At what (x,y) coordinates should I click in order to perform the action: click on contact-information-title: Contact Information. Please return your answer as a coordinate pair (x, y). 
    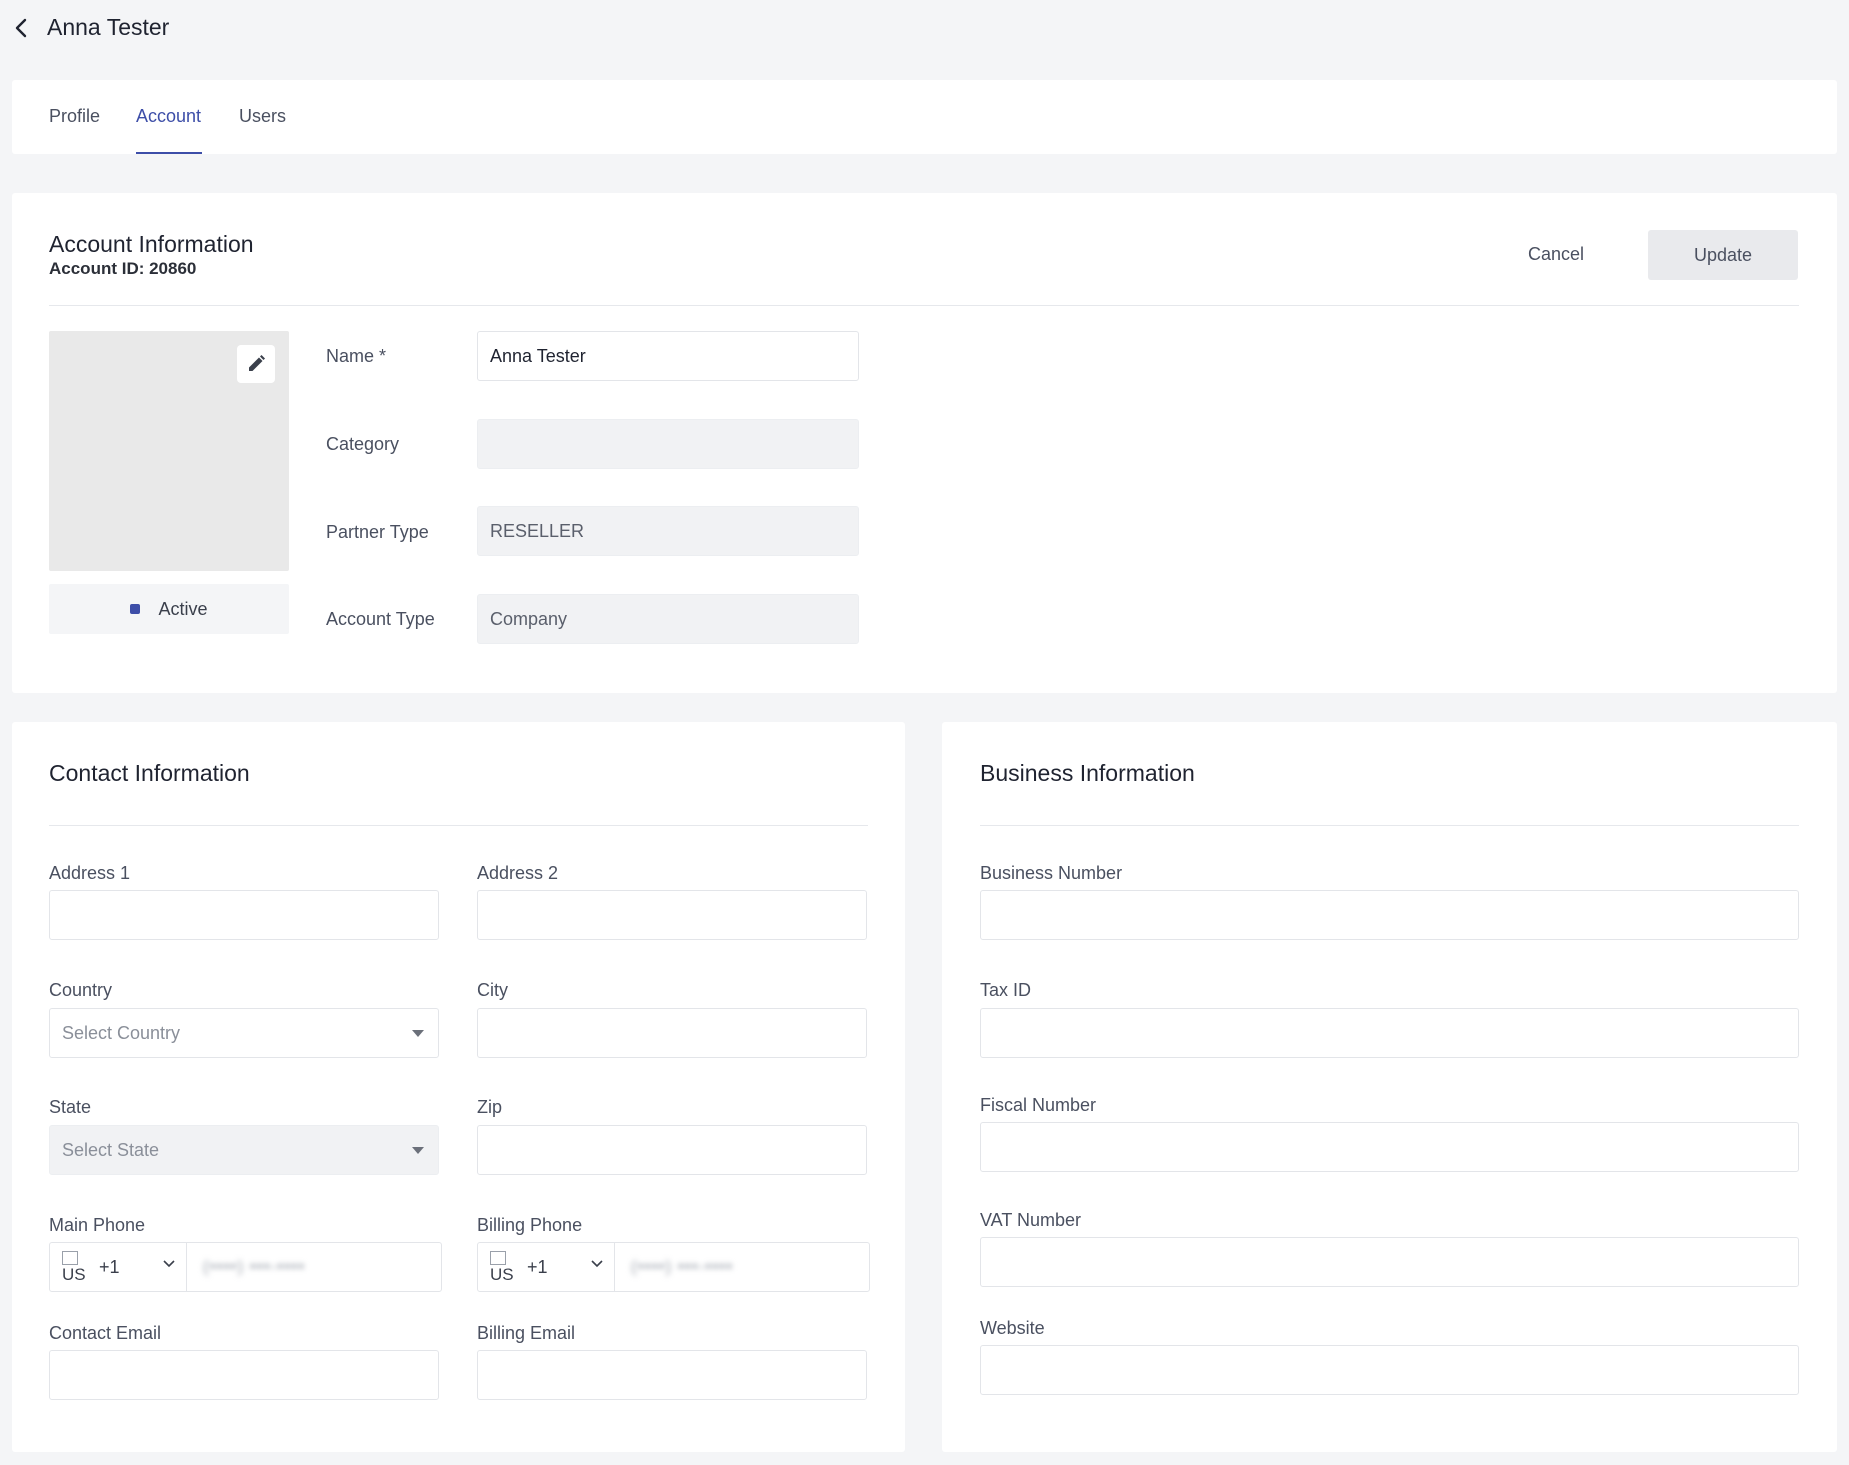
    Looking at the image, I should click on (149, 773).